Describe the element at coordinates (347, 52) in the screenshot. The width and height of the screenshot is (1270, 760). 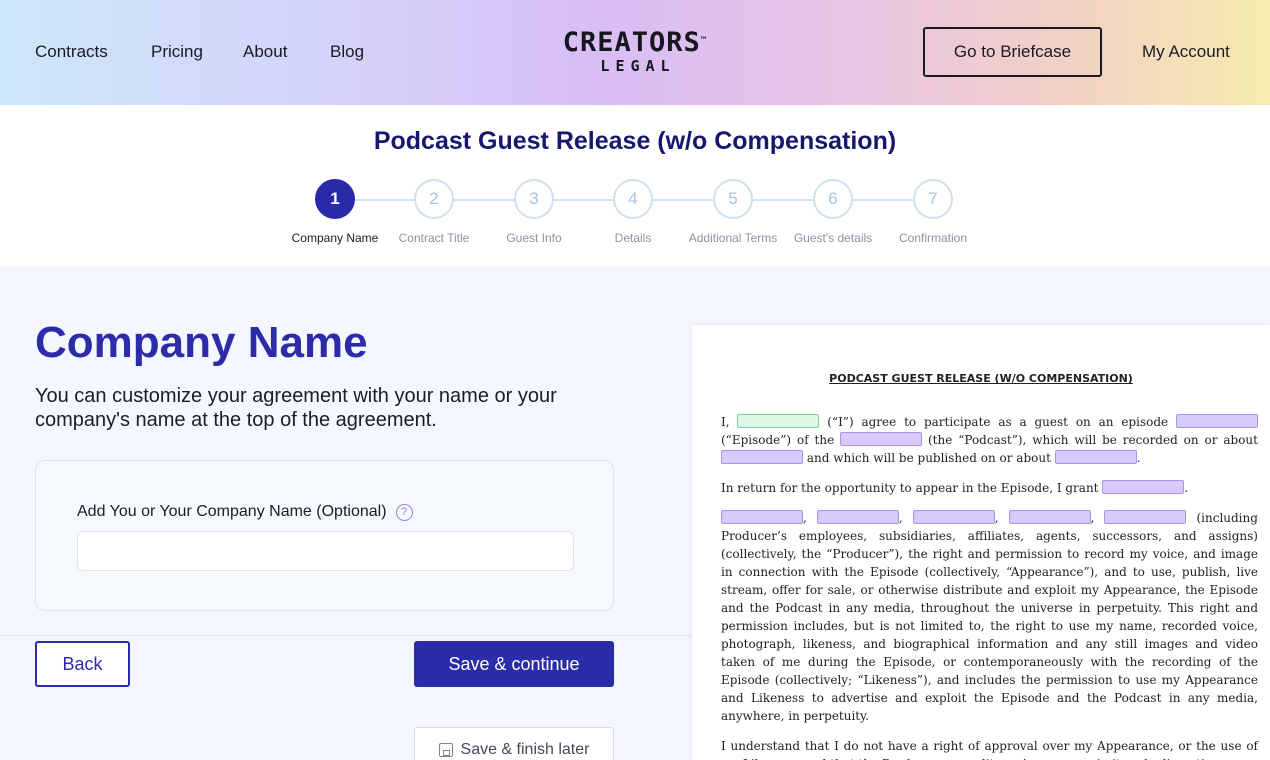
I see `nav-blog: Blog` at that location.